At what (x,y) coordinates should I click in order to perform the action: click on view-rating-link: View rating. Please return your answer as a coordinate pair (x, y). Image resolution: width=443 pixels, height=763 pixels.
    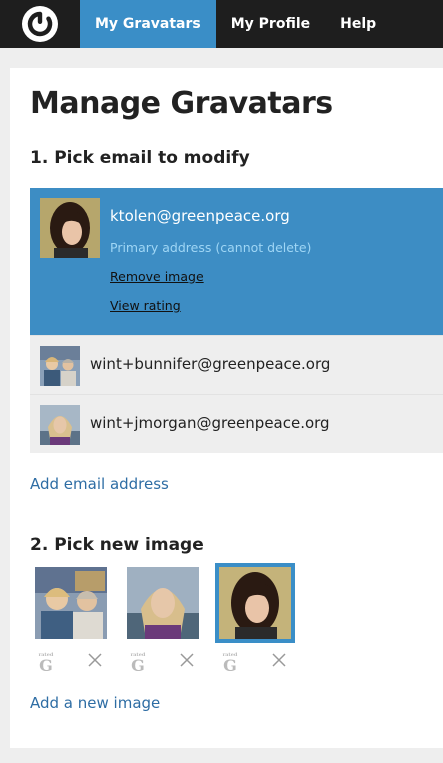
    Looking at the image, I should click on (145, 305).